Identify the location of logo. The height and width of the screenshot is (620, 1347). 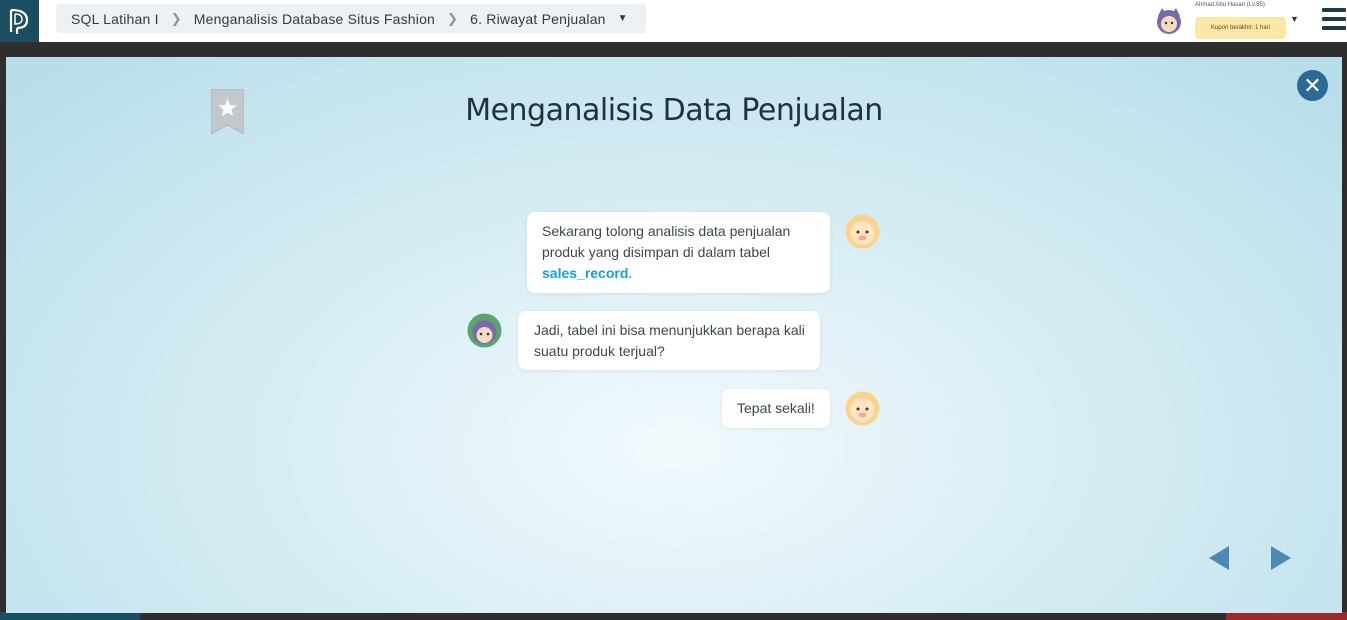
(19, 21).